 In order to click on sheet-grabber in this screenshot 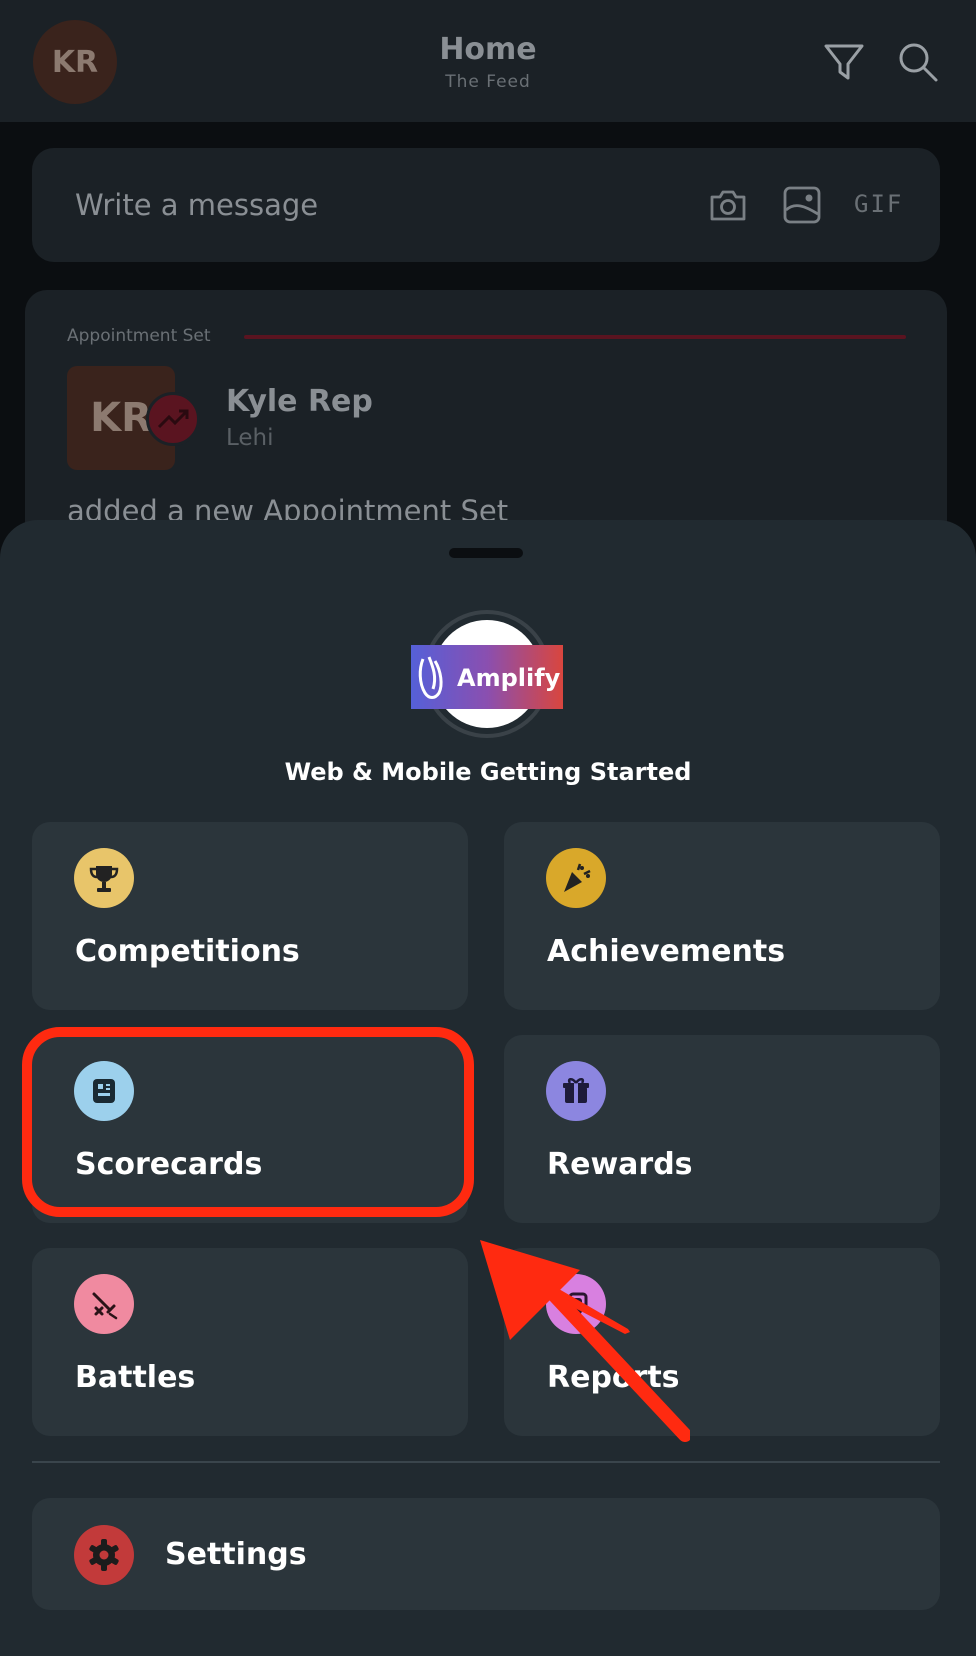, I will do `click(486, 553)`.